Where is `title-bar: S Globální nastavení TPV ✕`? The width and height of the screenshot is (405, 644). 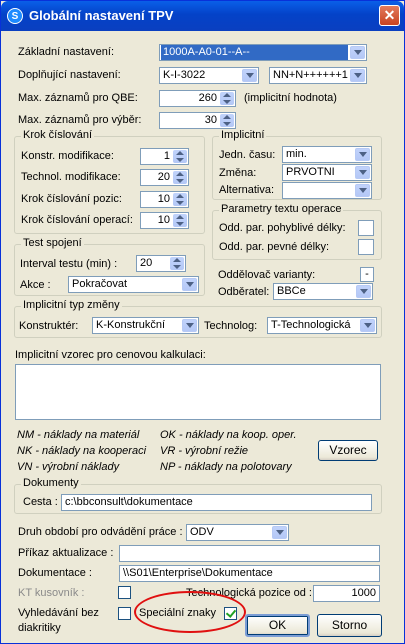 title-bar: S Globální nastavení TPV ✕ is located at coordinates (202, 16).